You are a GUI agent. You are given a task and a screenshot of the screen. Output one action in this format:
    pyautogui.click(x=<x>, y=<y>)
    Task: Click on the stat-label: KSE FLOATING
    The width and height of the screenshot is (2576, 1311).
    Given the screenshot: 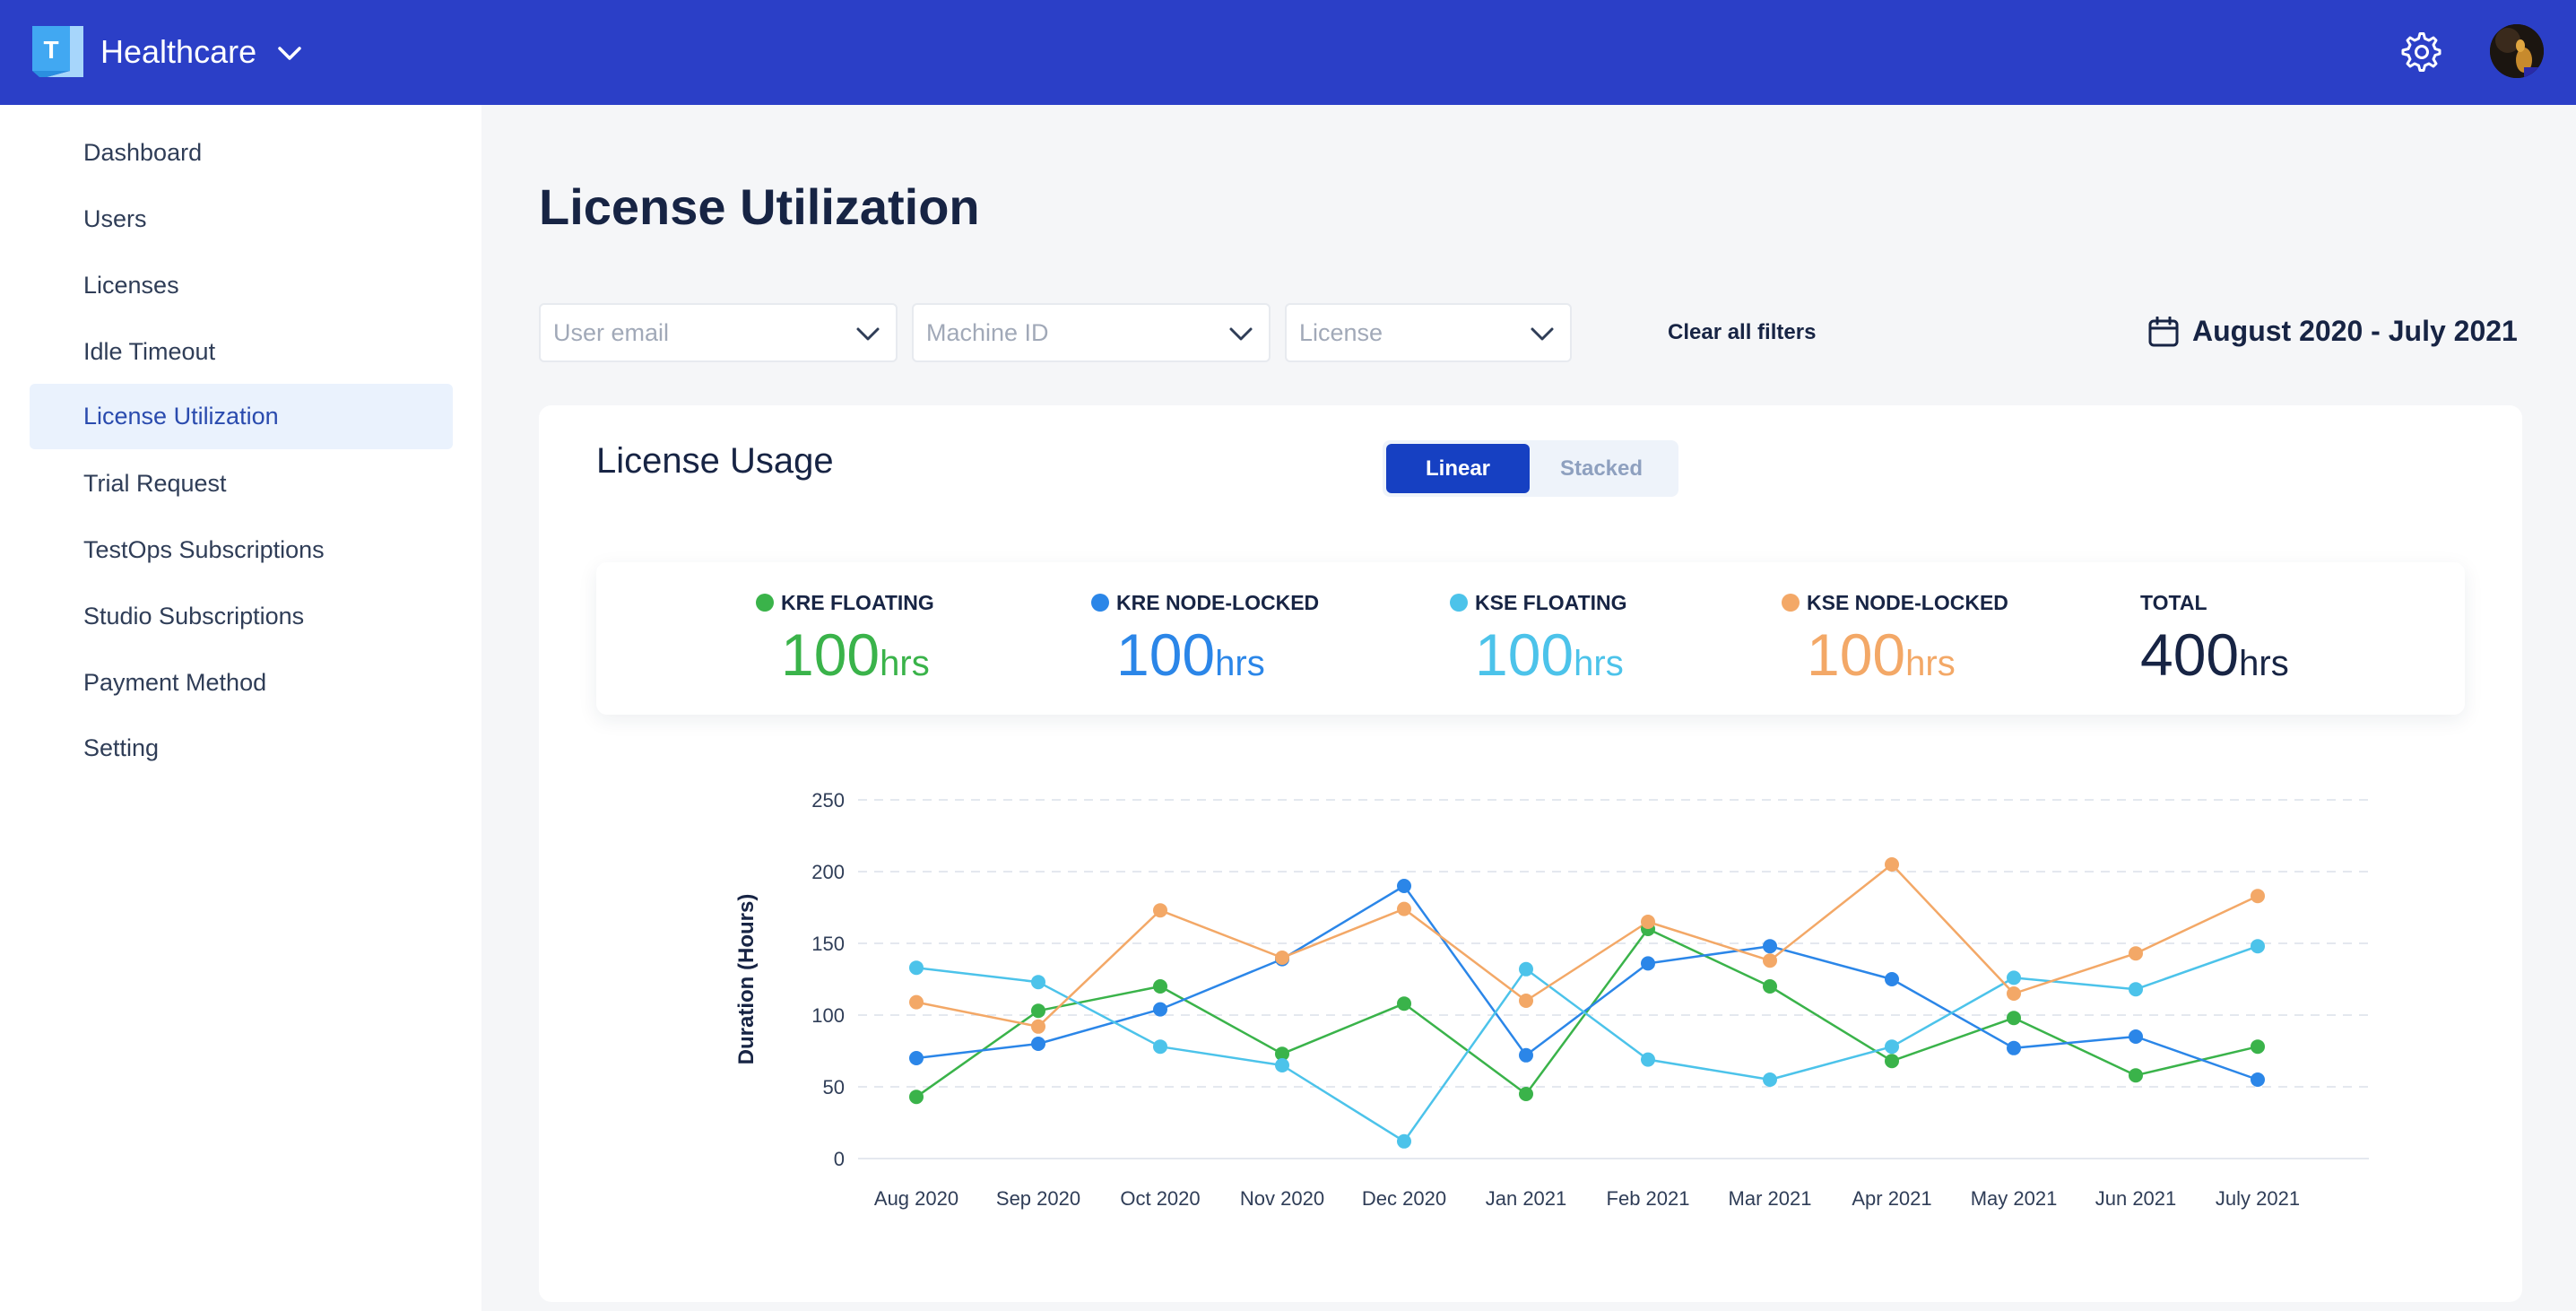 What is the action you would take?
    pyautogui.click(x=1551, y=602)
    